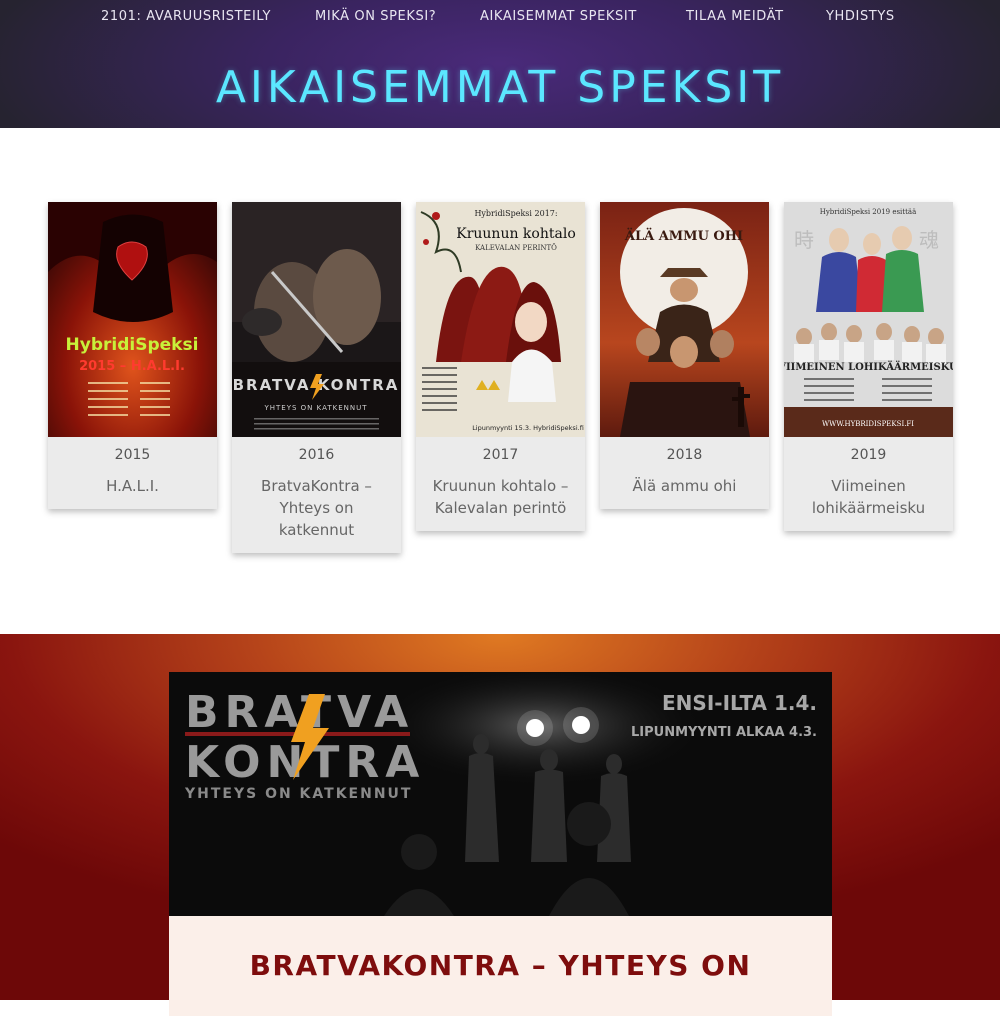 The width and height of the screenshot is (1000, 1016). What do you see at coordinates (298, 794) in the screenshot?
I see `banner-logo-tagline: YHTEYS ON KATKENNUT` at bounding box center [298, 794].